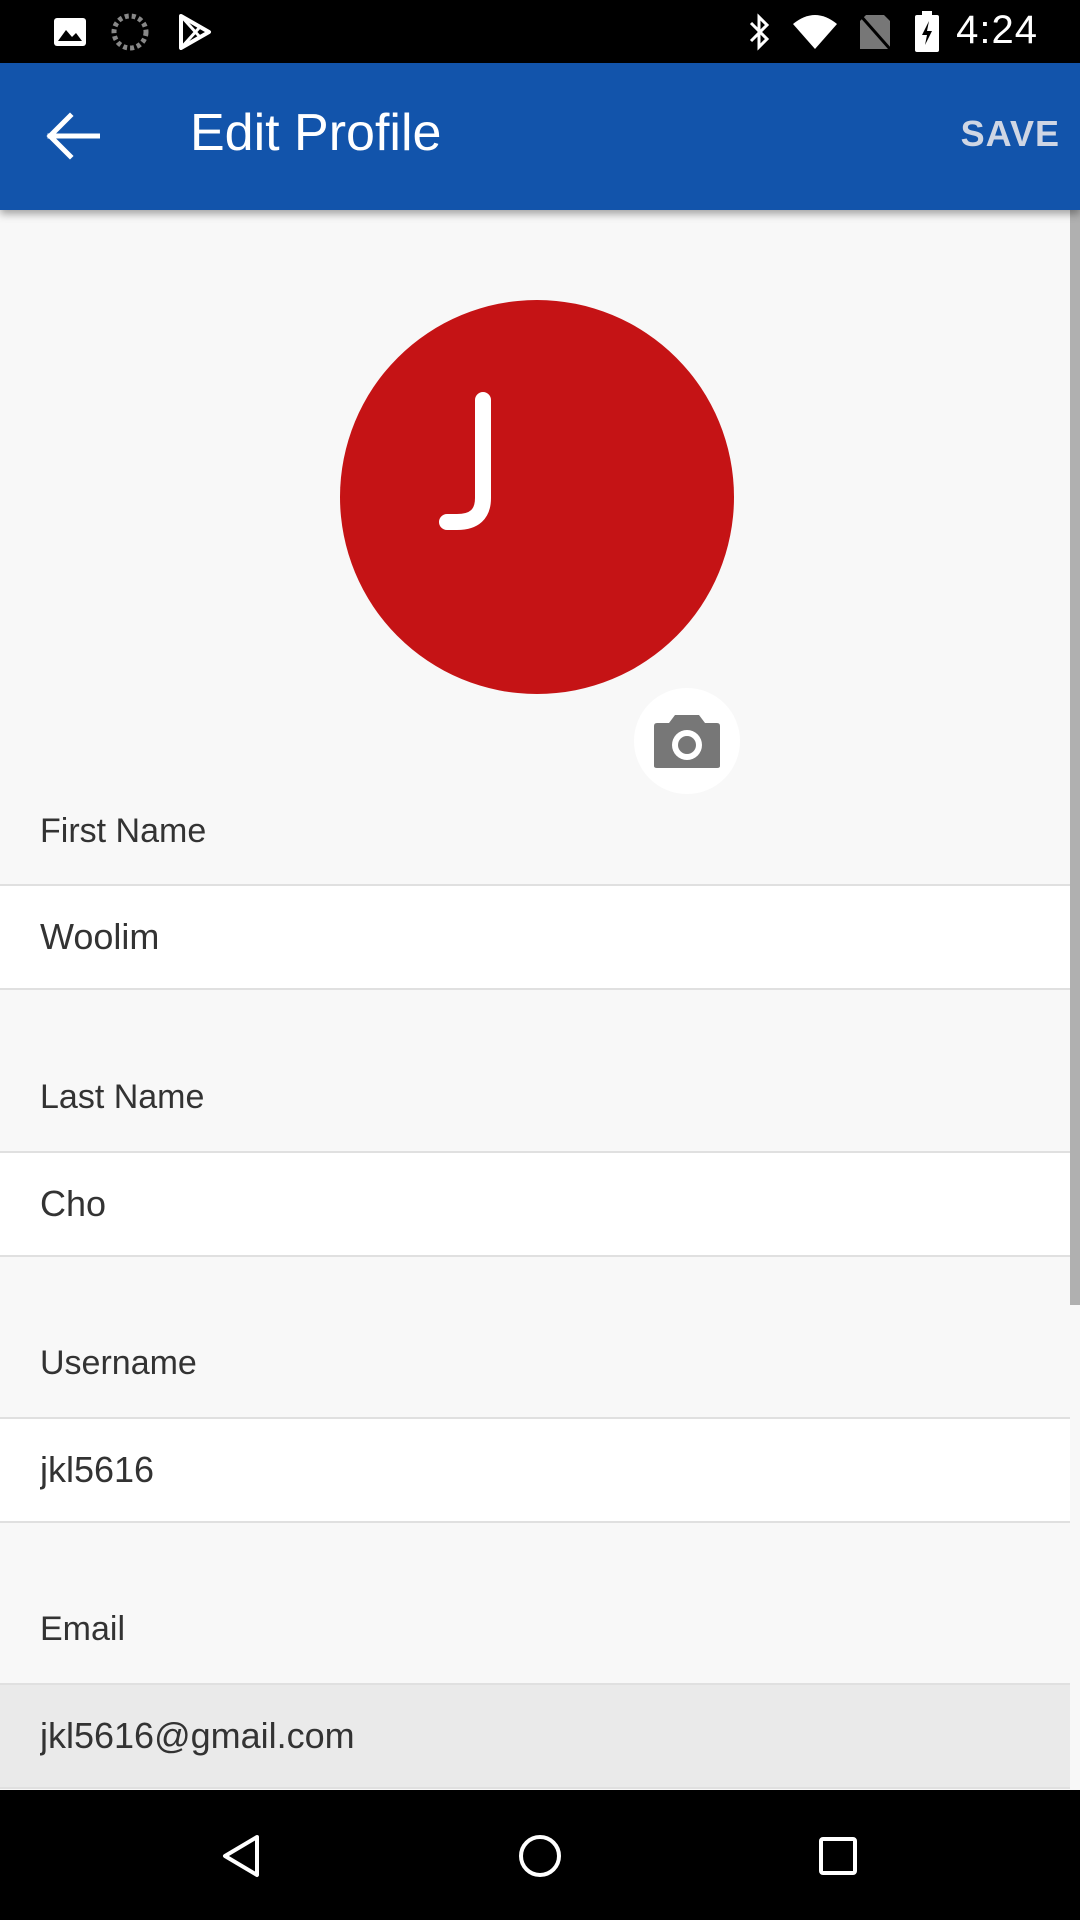 The height and width of the screenshot is (1920, 1080). I want to click on navigation-bar, so click(540, 1856).